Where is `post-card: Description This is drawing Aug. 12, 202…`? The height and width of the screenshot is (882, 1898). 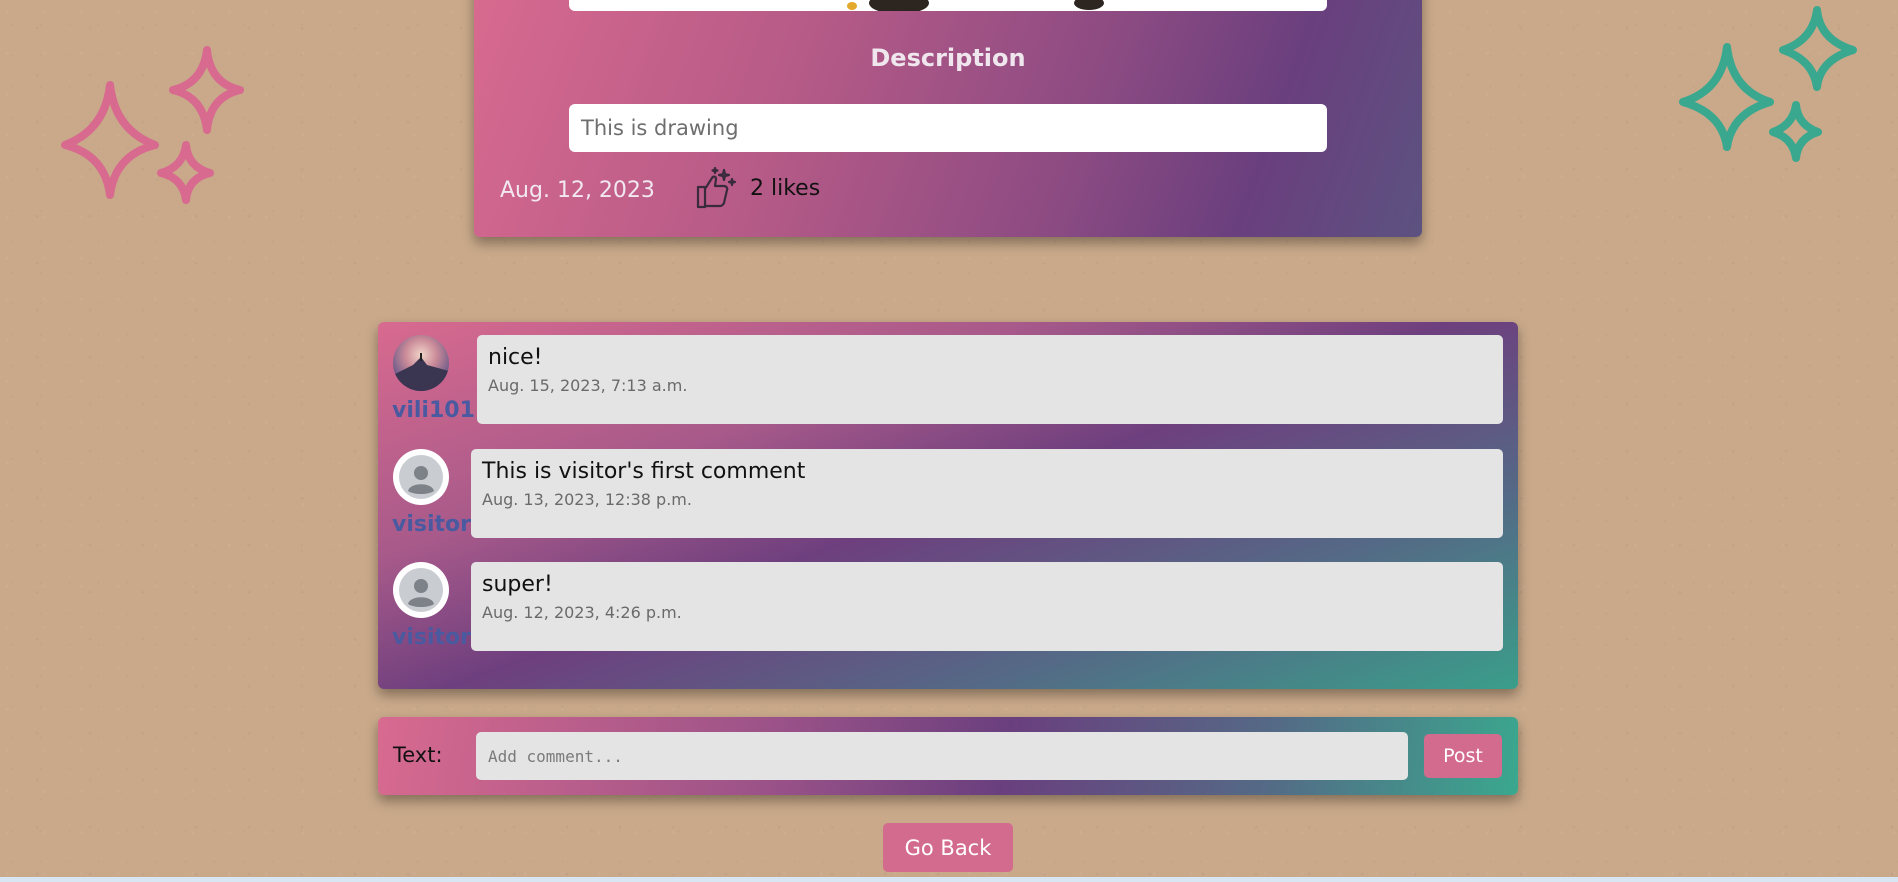 post-card: Description This is drawing Aug. 12, 202… is located at coordinates (948, 118).